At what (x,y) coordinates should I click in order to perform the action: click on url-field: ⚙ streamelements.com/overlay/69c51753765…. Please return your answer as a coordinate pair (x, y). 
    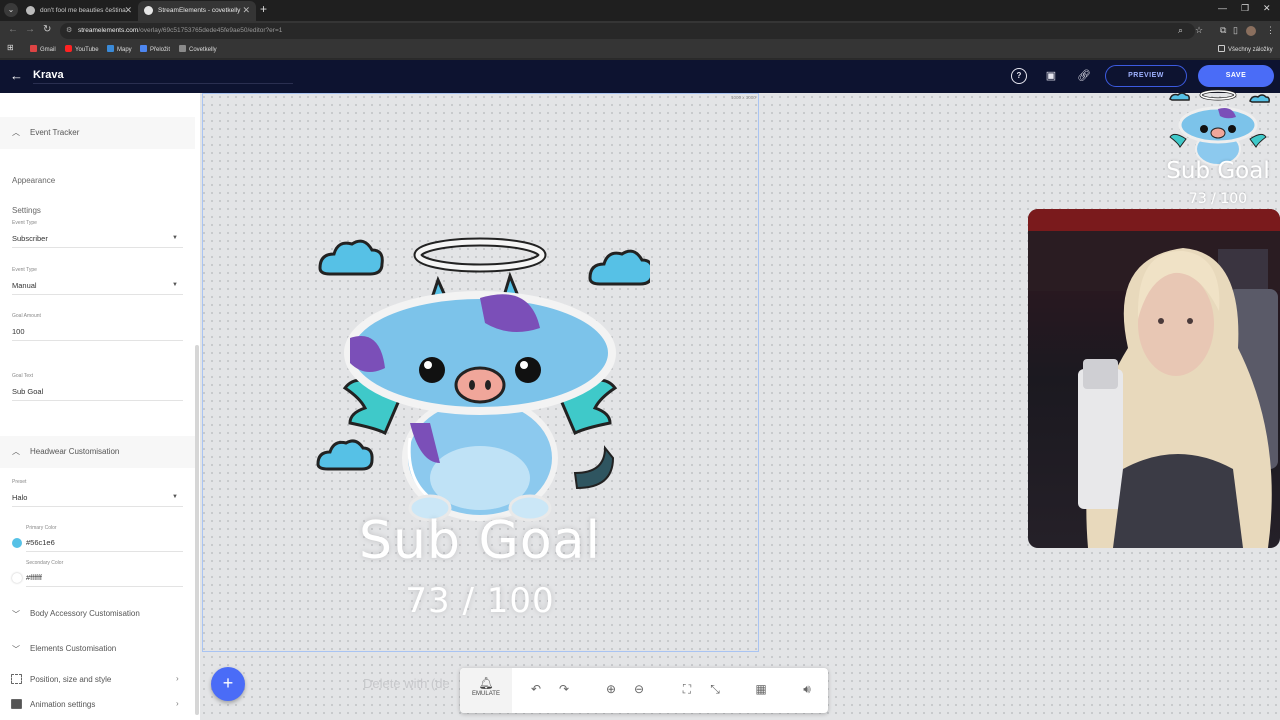
    Looking at the image, I should click on (627, 31).